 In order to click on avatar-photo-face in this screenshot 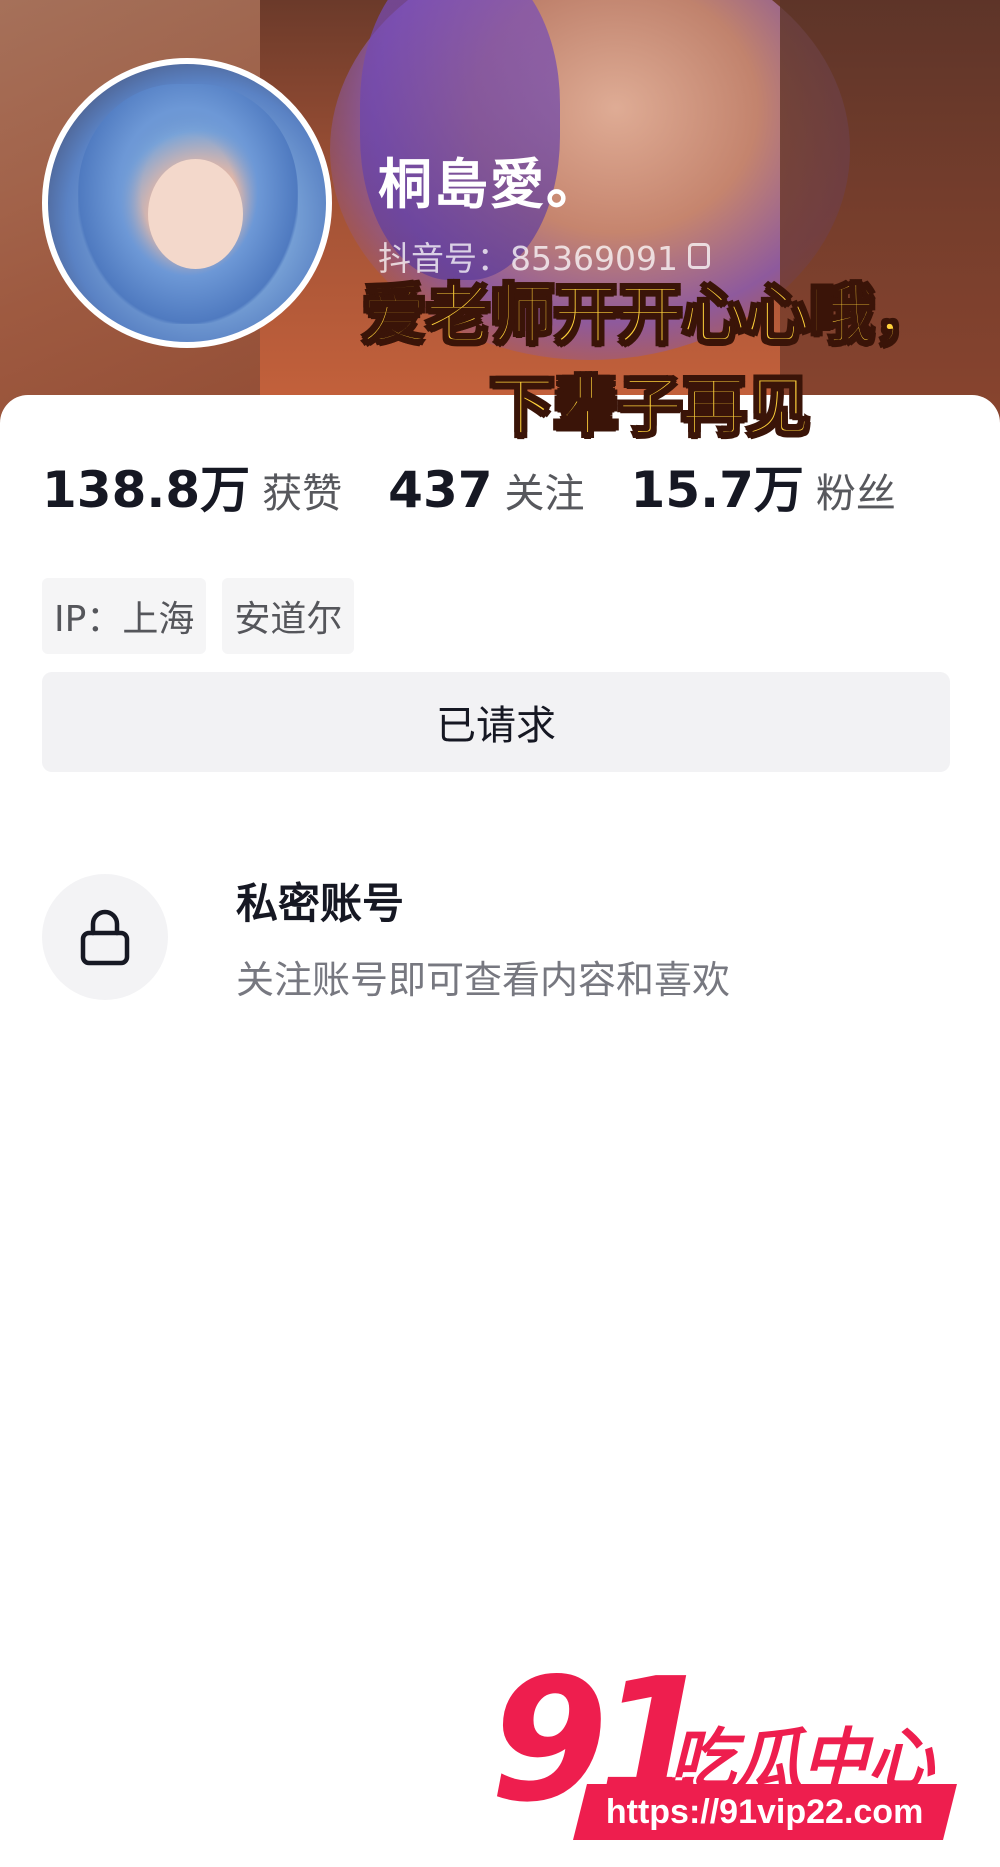, I will do `click(195, 214)`.